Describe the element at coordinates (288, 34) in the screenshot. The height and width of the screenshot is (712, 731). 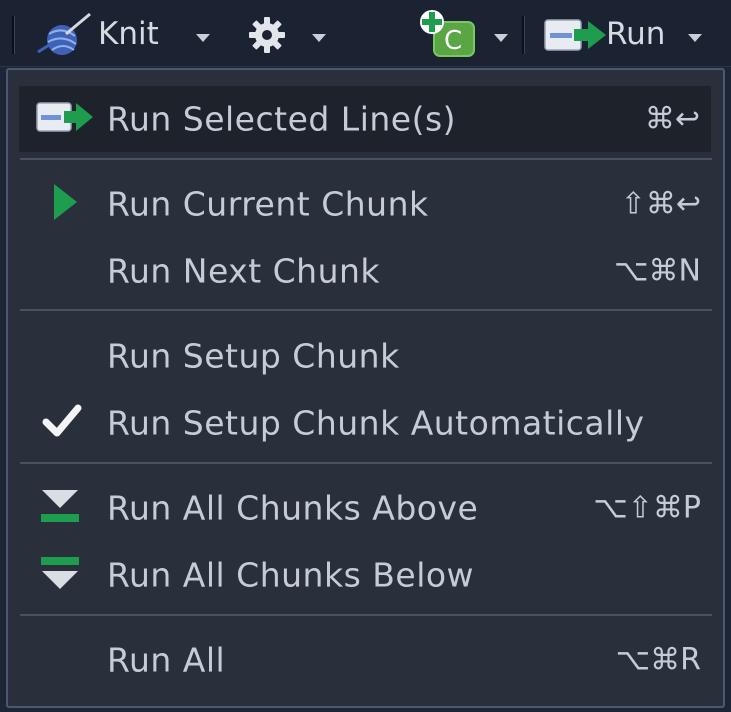
I see `settings-button` at that location.